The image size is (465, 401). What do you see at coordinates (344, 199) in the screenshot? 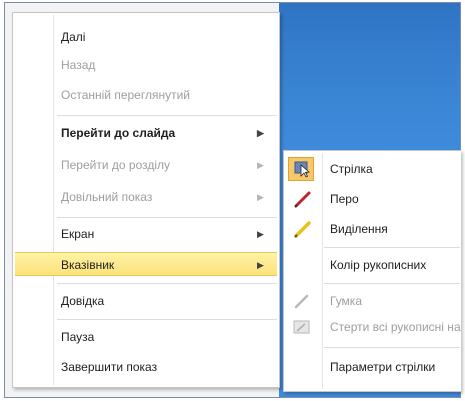
I see `submenu-item-pen-label: Перо` at bounding box center [344, 199].